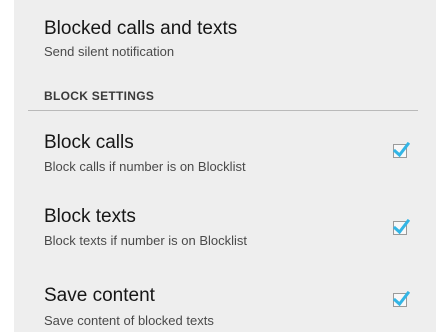 The height and width of the screenshot is (332, 442). Describe the element at coordinates (145, 166) in the screenshot. I see `pref-summary: Block calls if number is on Blocklist` at that location.